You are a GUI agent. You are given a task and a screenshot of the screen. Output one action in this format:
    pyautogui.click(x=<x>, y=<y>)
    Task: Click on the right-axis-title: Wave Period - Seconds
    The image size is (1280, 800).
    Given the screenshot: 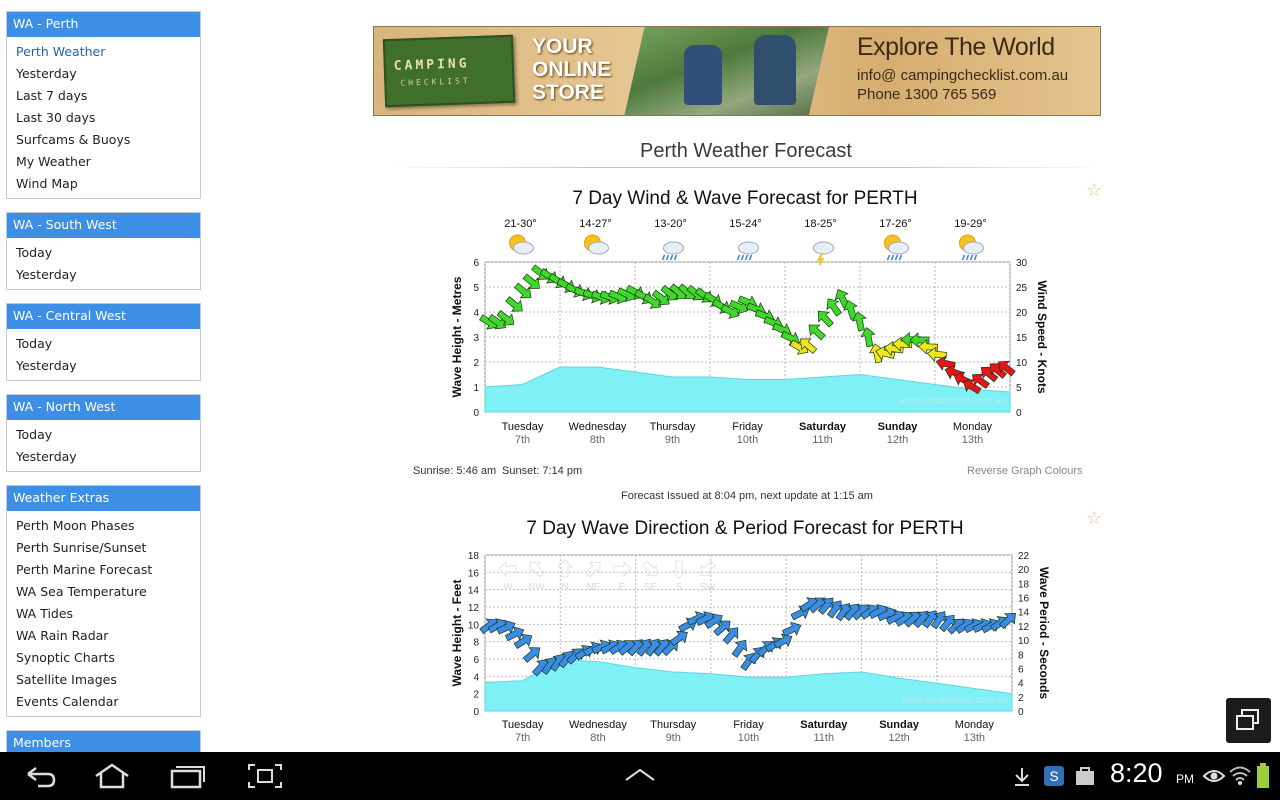 What is the action you would take?
    pyautogui.click(x=1044, y=633)
    